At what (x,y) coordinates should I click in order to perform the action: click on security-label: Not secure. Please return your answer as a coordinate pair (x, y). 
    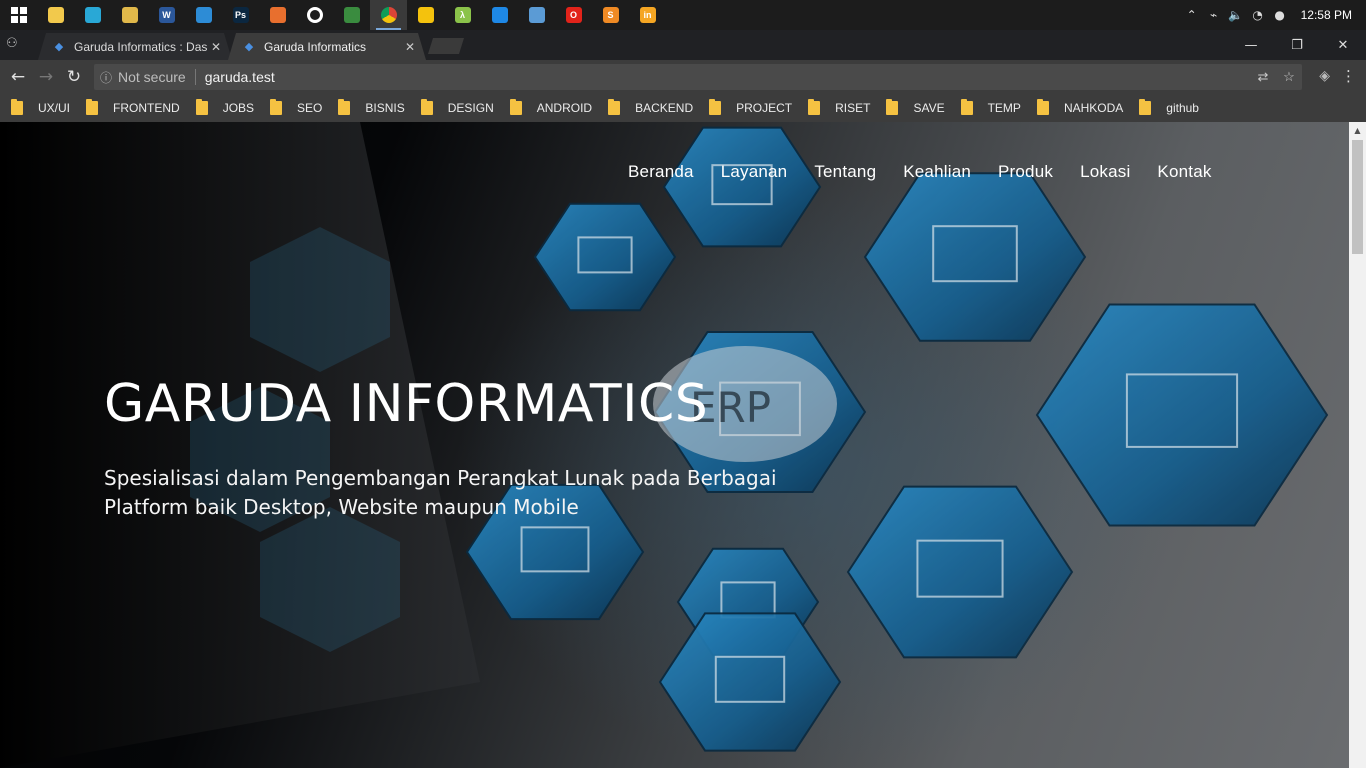
    Looking at the image, I should click on (157, 77).